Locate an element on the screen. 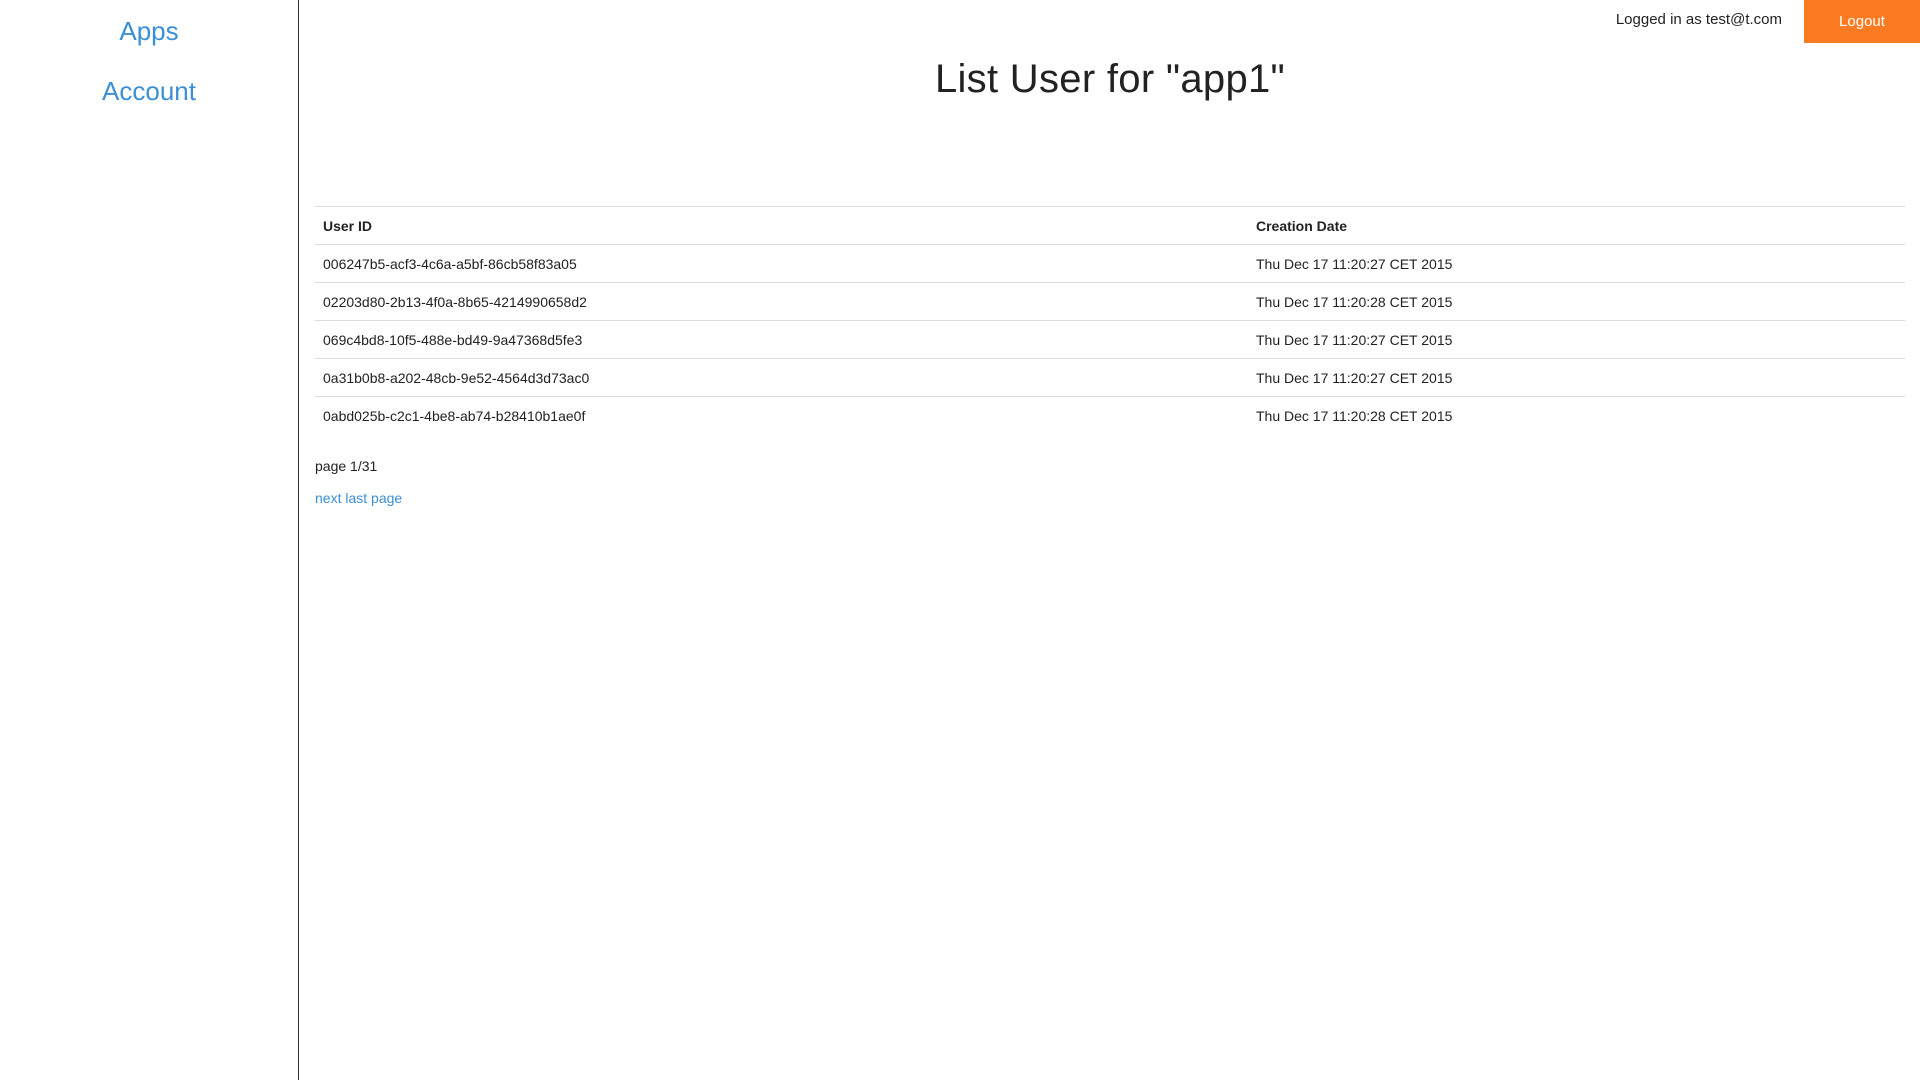  user-id-cell: 02203d80-2b13-4f0a-8b65-4214990658d2 is located at coordinates (781, 301).